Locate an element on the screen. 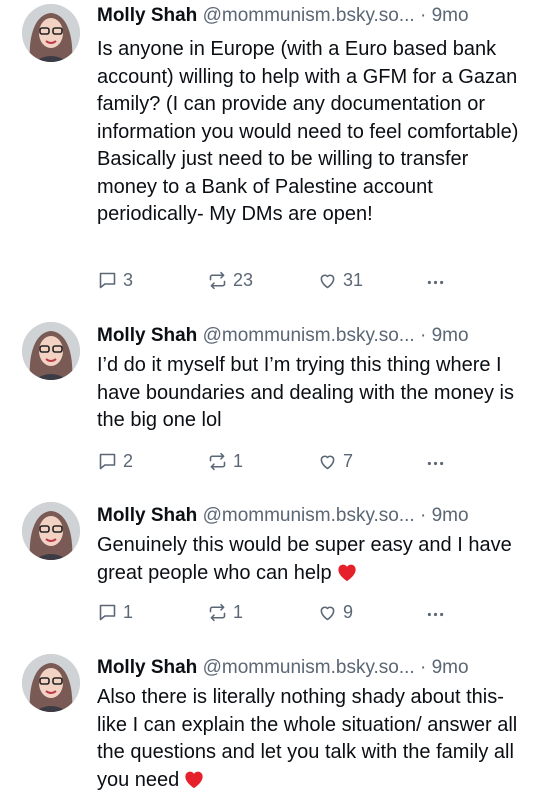  like-count: 7 is located at coordinates (348, 460).